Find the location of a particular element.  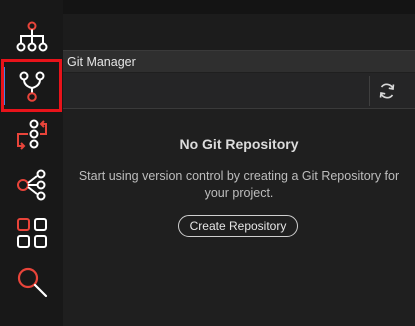

tab-bar is located at coordinates (239, 32).